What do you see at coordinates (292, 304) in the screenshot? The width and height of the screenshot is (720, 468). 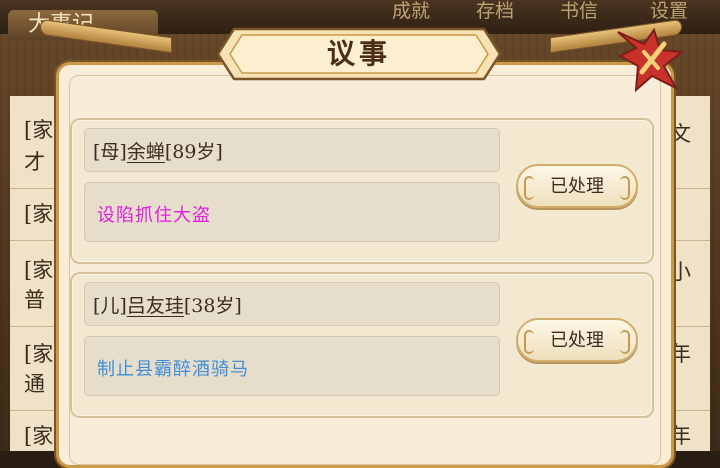 I see `person-info: [儿]吕友珪[38岁]` at bounding box center [292, 304].